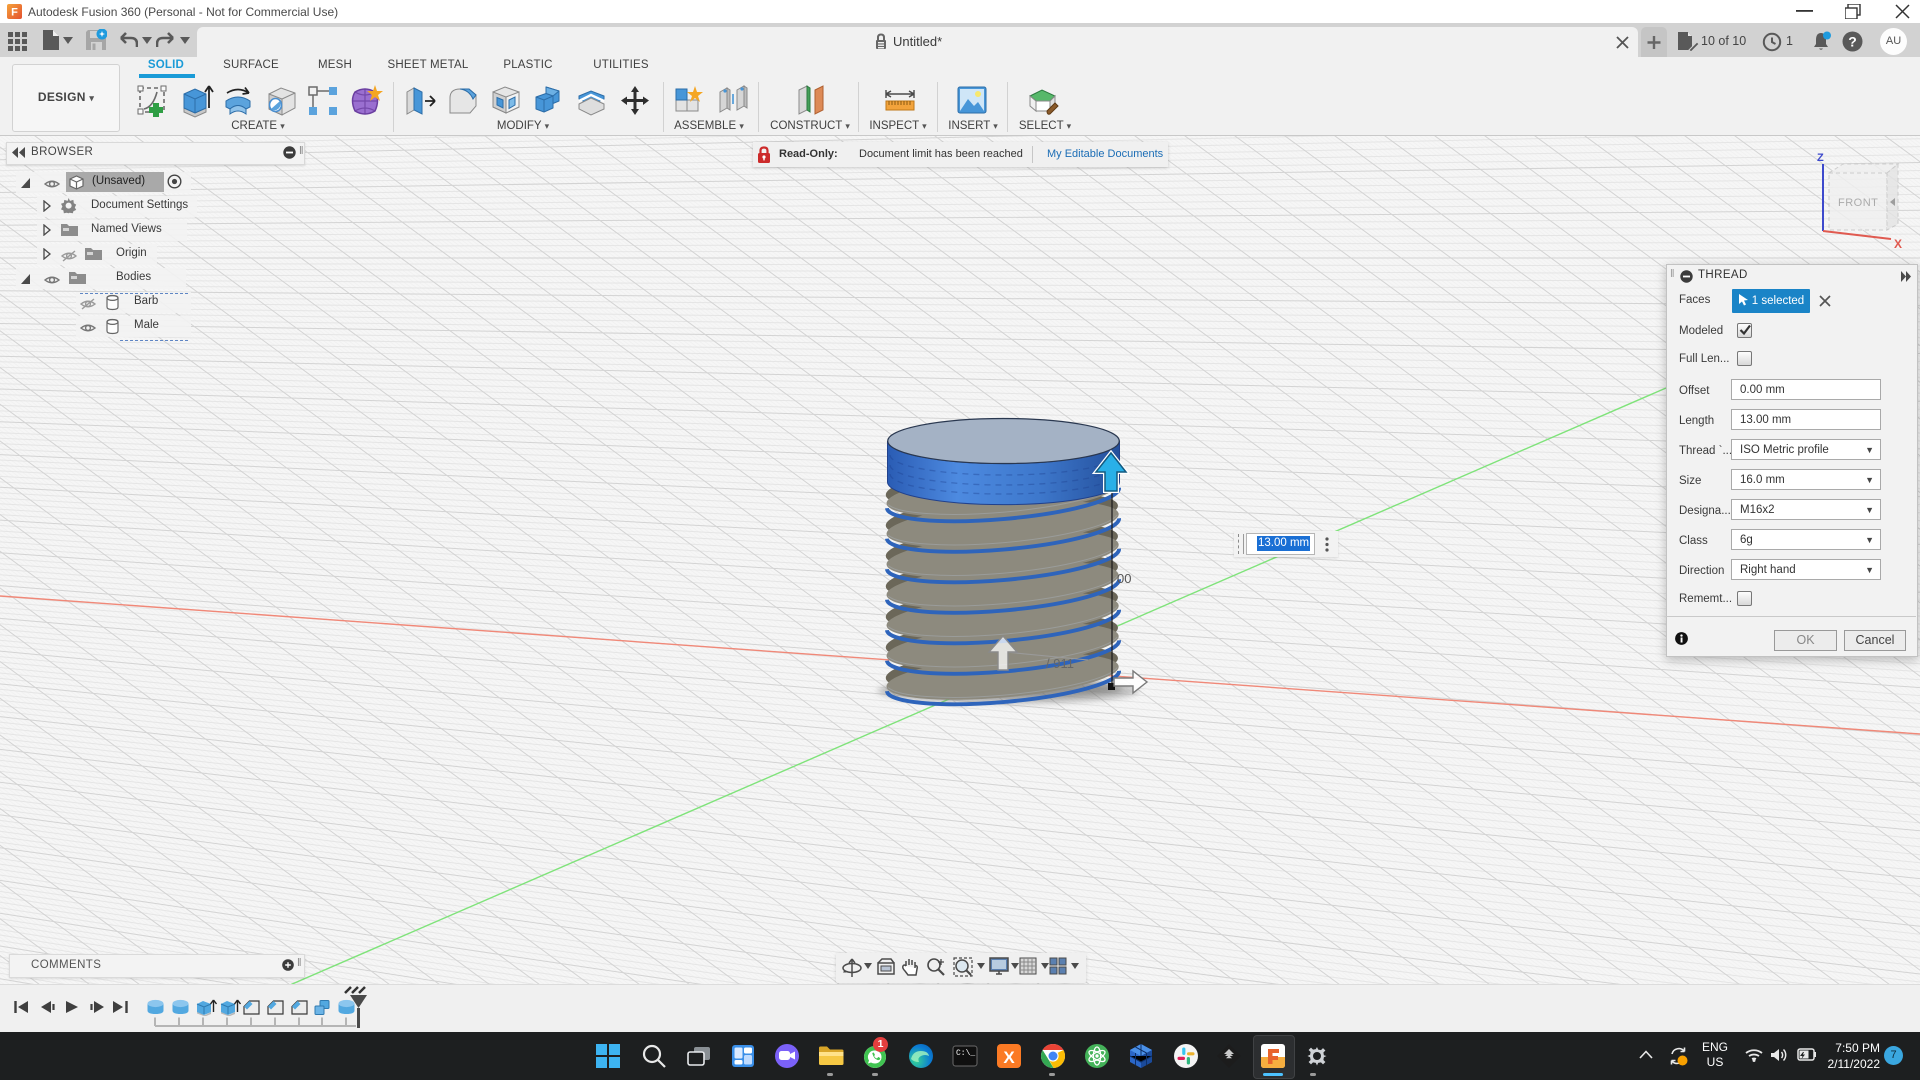 Image resolution: width=1920 pixels, height=1080 pixels. What do you see at coordinates (1009, 1057) in the screenshot?
I see `svg-text: X` at bounding box center [1009, 1057].